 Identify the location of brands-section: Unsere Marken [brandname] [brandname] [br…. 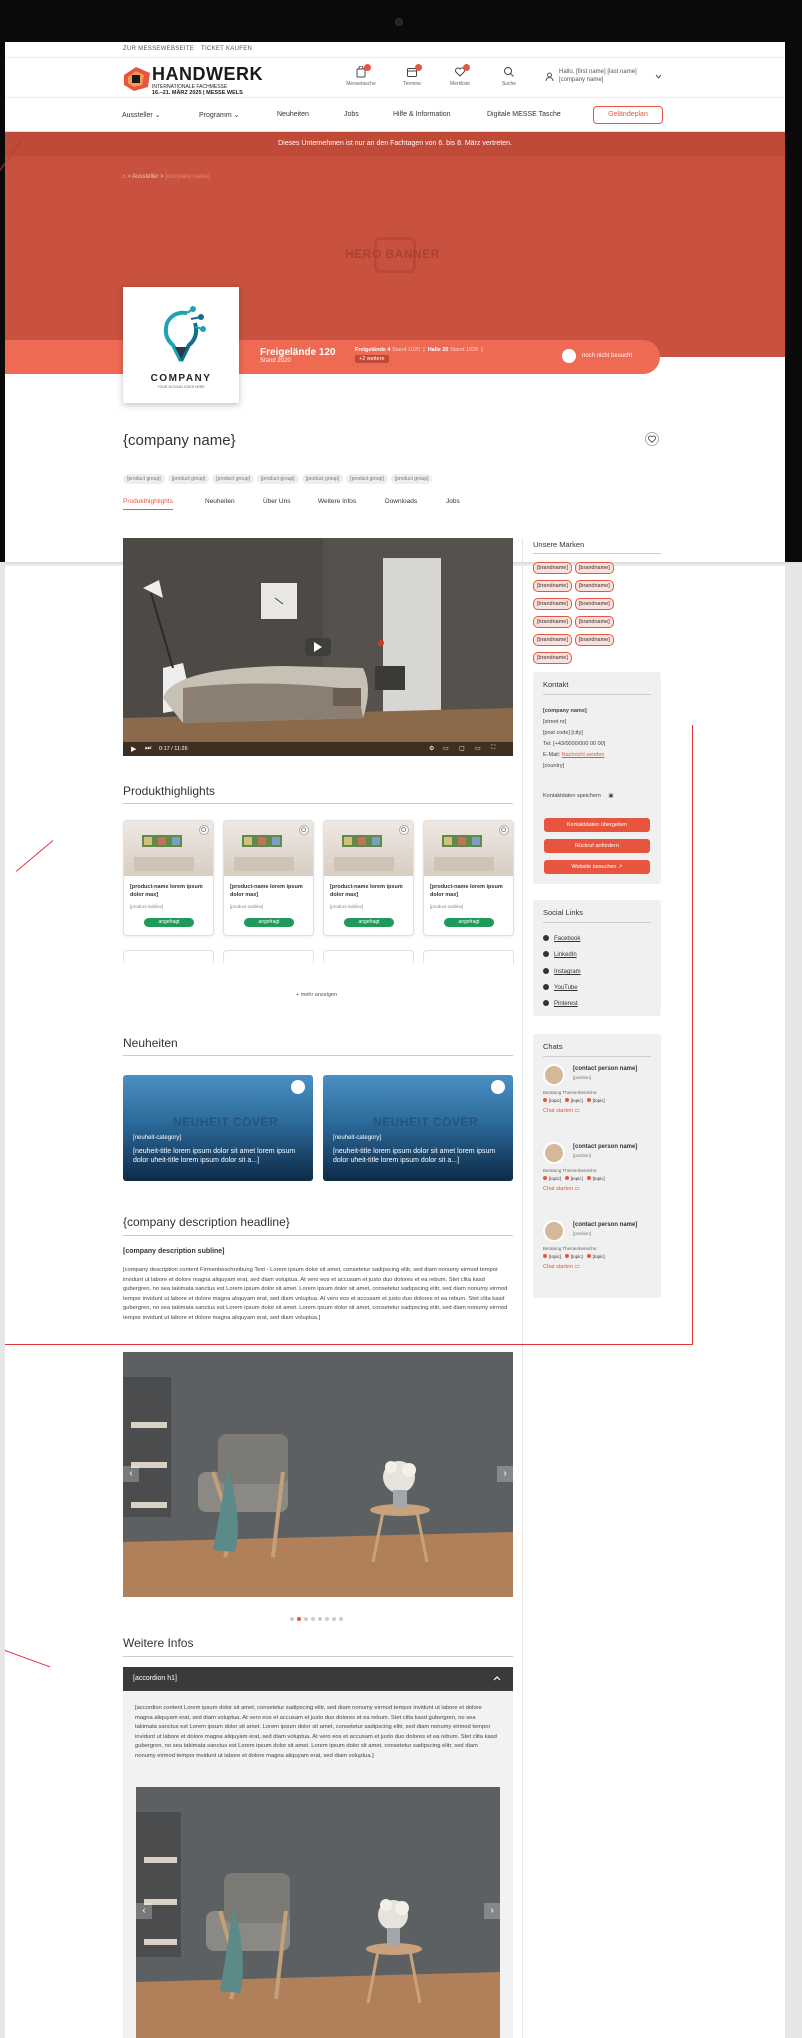
(597, 602).